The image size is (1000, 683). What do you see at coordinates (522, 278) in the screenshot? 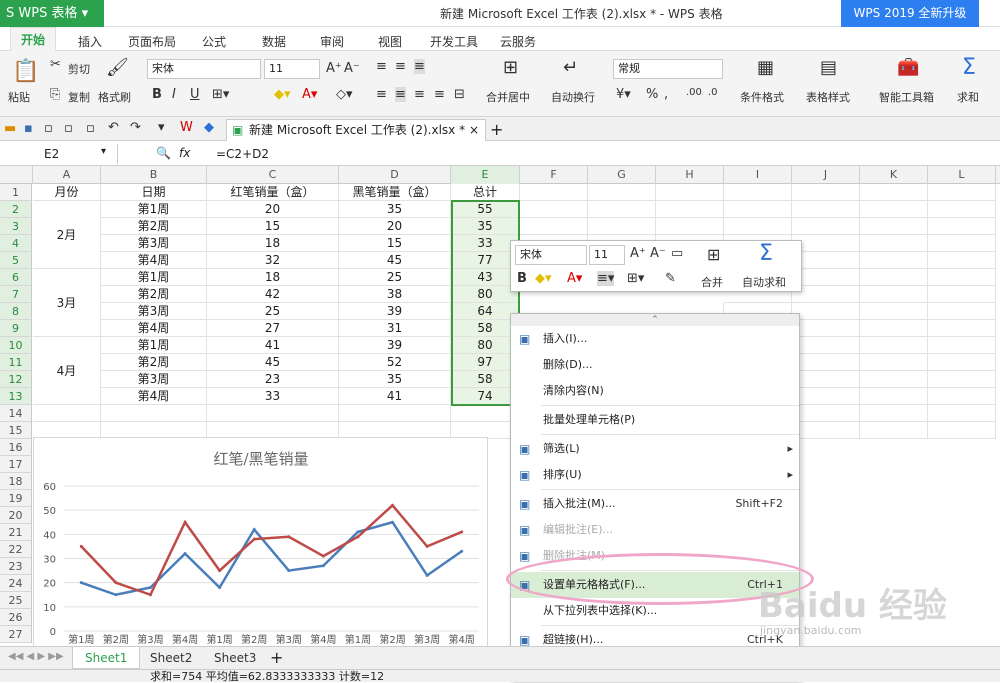
I see `mini-bold-icon: B` at bounding box center [522, 278].